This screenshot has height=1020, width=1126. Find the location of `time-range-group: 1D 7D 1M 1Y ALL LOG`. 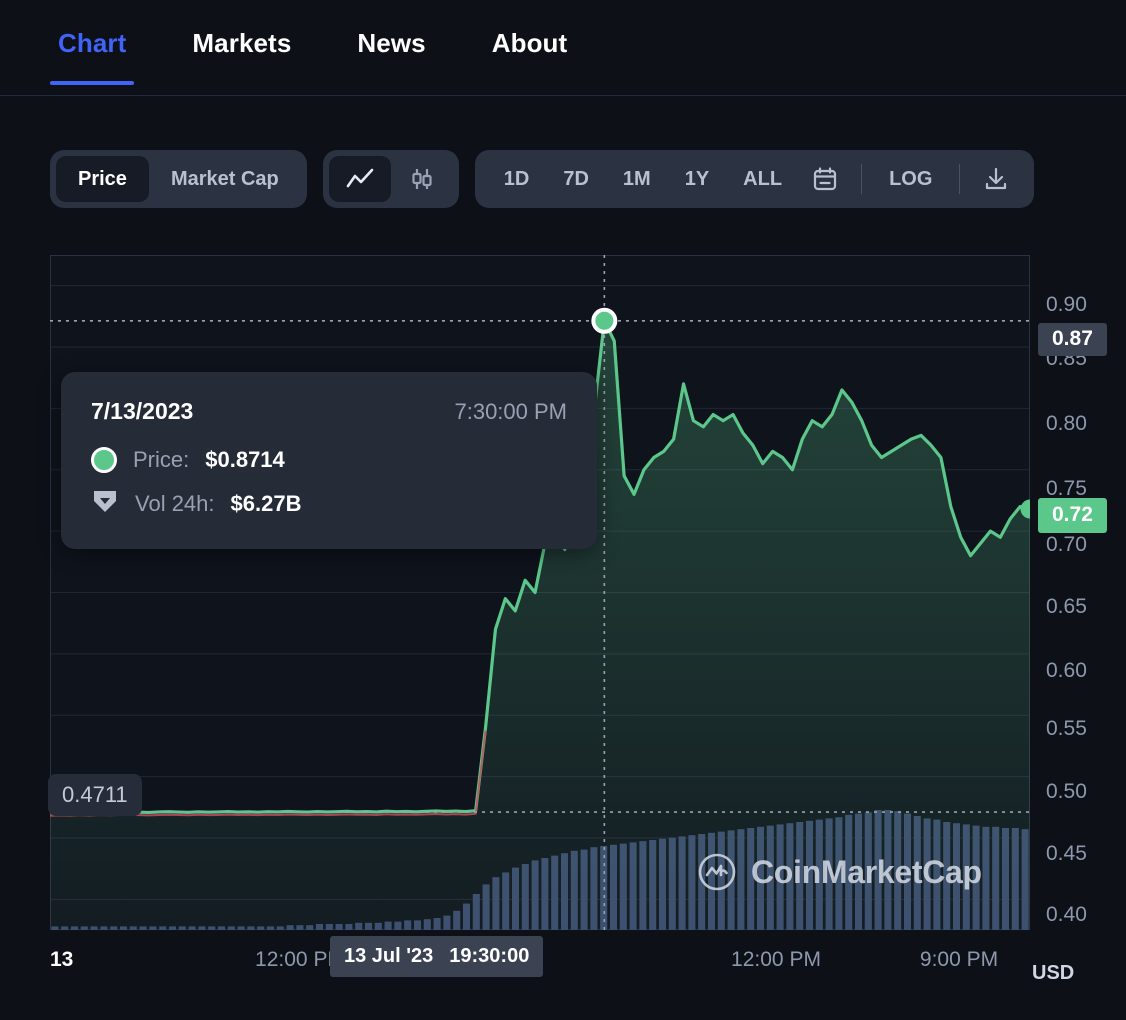

time-range-group: 1D 7D 1M 1Y ALL LOG is located at coordinates (754, 179).